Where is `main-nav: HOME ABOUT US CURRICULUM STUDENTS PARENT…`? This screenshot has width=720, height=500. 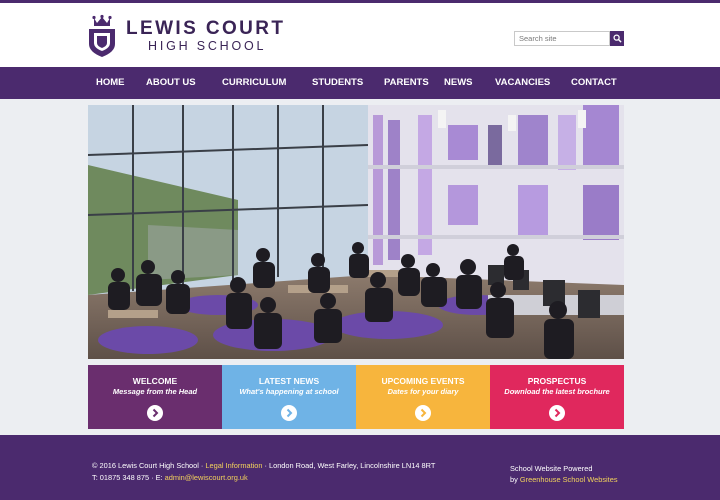 main-nav: HOME ABOUT US CURRICULUM STUDENTS PARENT… is located at coordinates (360, 83).